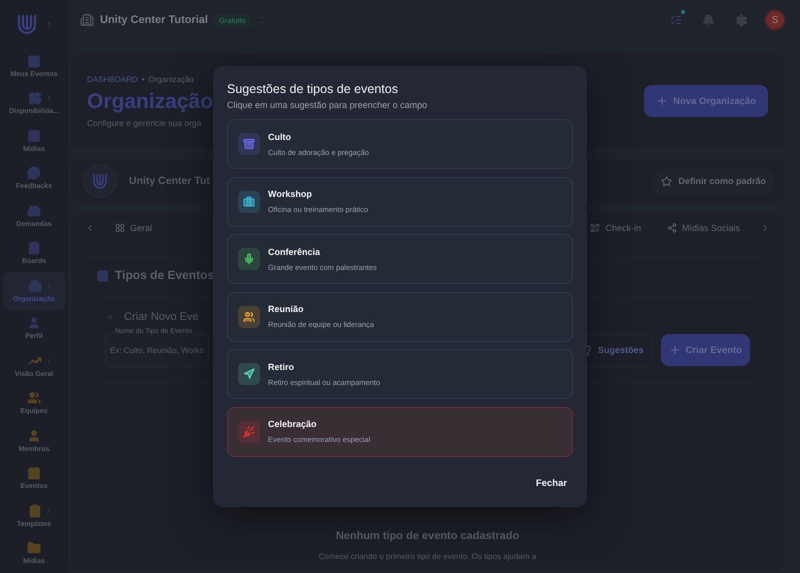 The image size is (800, 573). What do you see at coordinates (280, 137) in the screenshot?
I see `suggestion-name: Culto` at bounding box center [280, 137].